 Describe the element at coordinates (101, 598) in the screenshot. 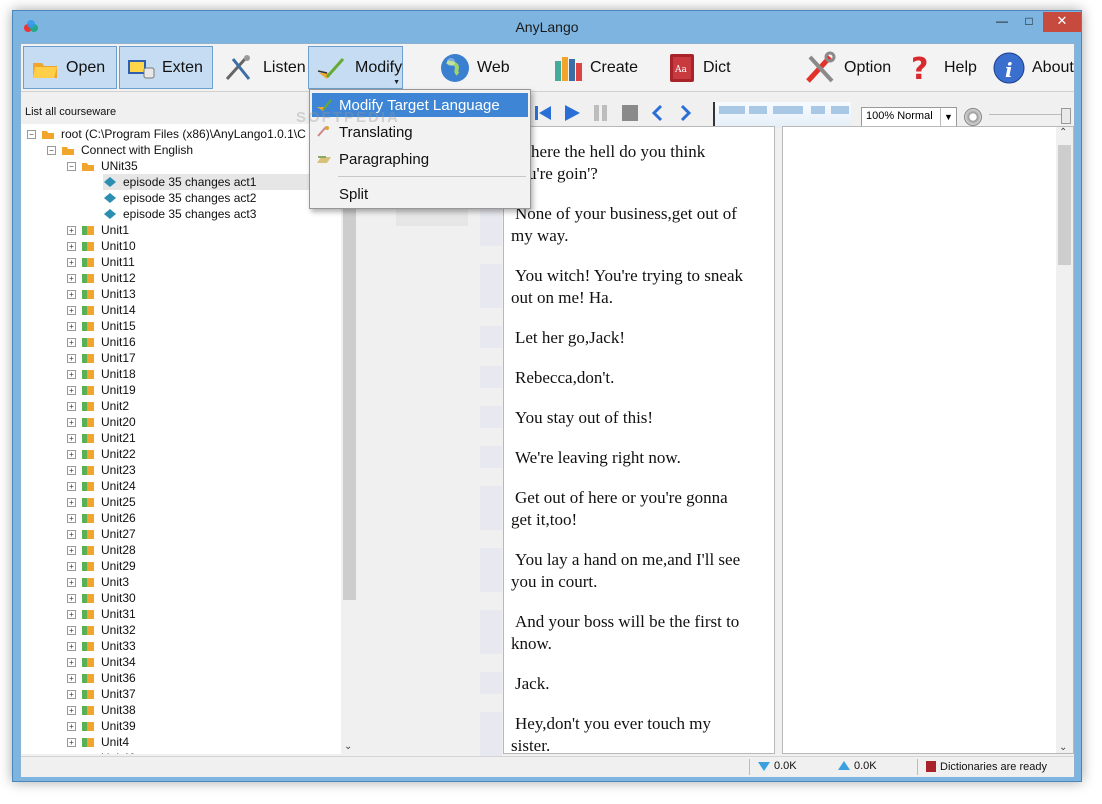

I see `tree-unit: + Unit30` at that location.